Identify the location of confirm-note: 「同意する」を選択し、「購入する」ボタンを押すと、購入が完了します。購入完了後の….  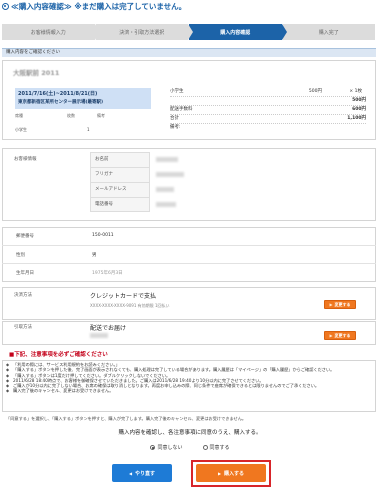
(126, 418).